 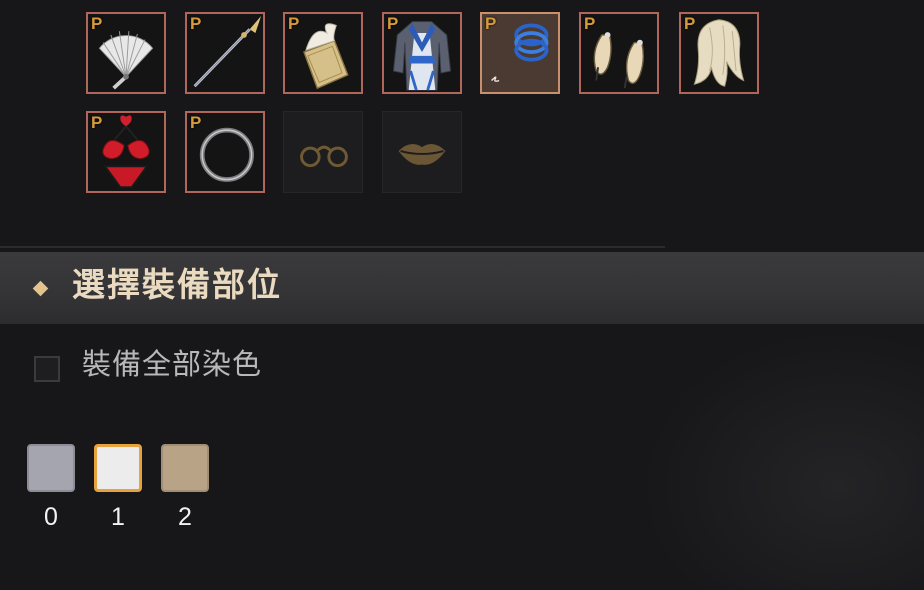 I want to click on slot-hair: P, so click(x=719, y=53).